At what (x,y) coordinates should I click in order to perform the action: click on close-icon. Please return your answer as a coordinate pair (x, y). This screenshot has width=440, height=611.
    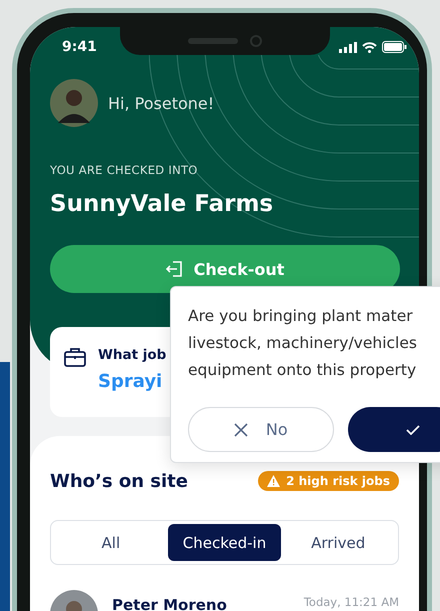
    Looking at the image, I should click on (241, 429).